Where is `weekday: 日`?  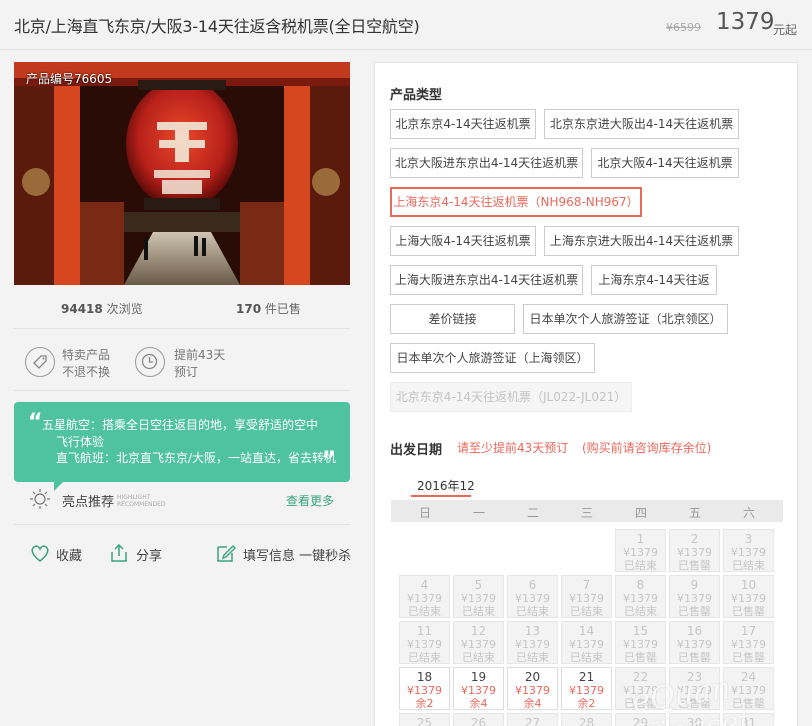
weekday: 日 is located at coordinates (424, 513).